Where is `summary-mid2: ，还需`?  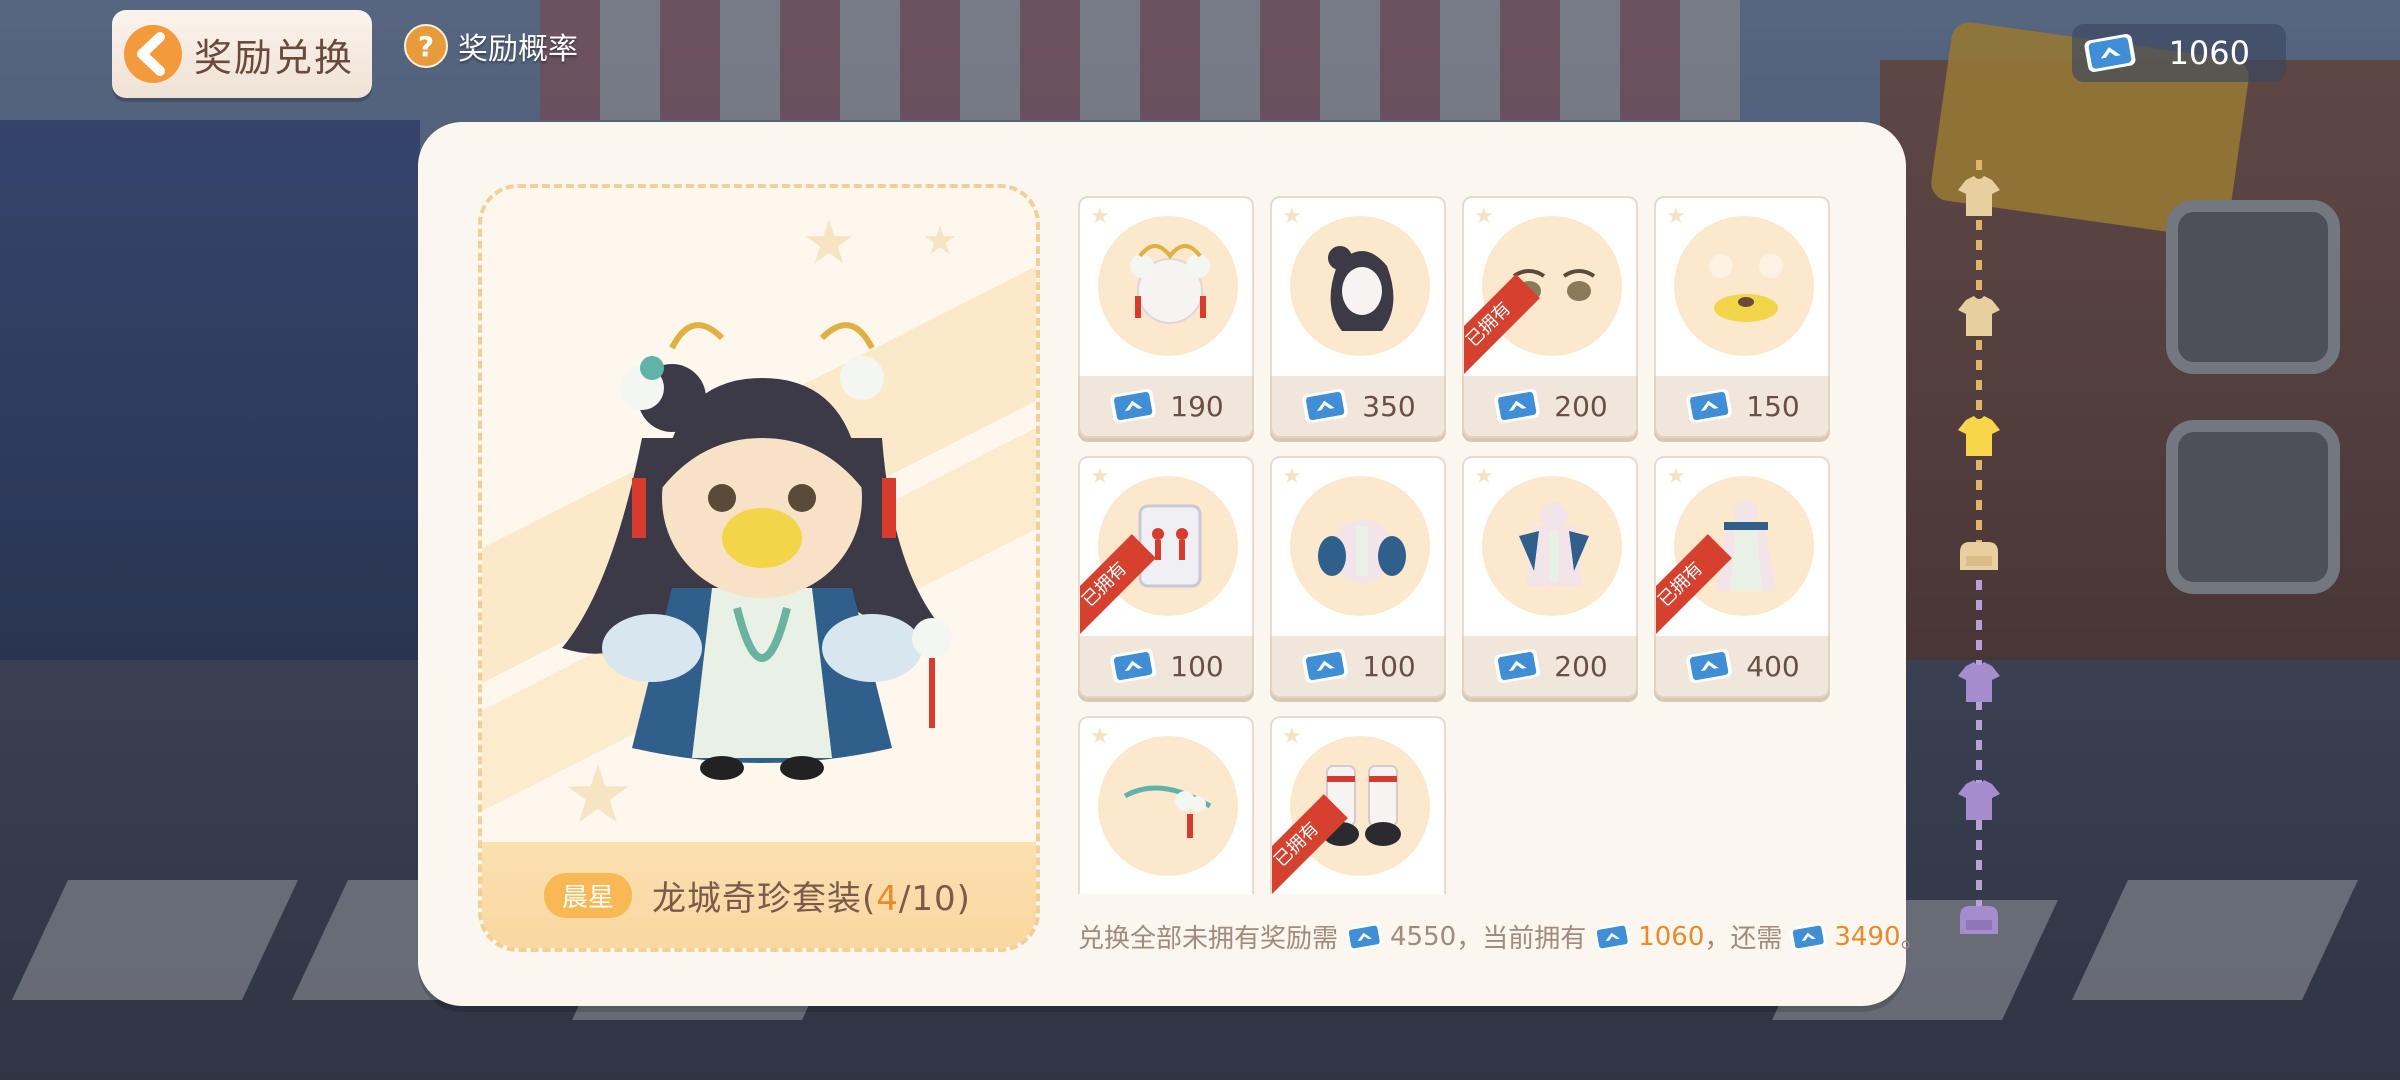 summary-mid2: ，还需 is located at coordinates (1743, 939).